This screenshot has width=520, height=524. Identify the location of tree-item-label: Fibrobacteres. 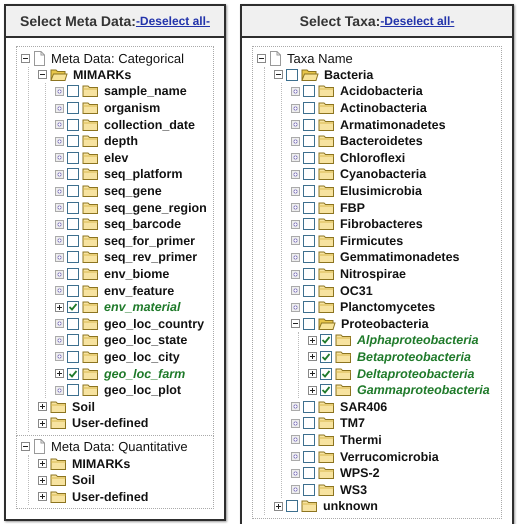
(381, 224).